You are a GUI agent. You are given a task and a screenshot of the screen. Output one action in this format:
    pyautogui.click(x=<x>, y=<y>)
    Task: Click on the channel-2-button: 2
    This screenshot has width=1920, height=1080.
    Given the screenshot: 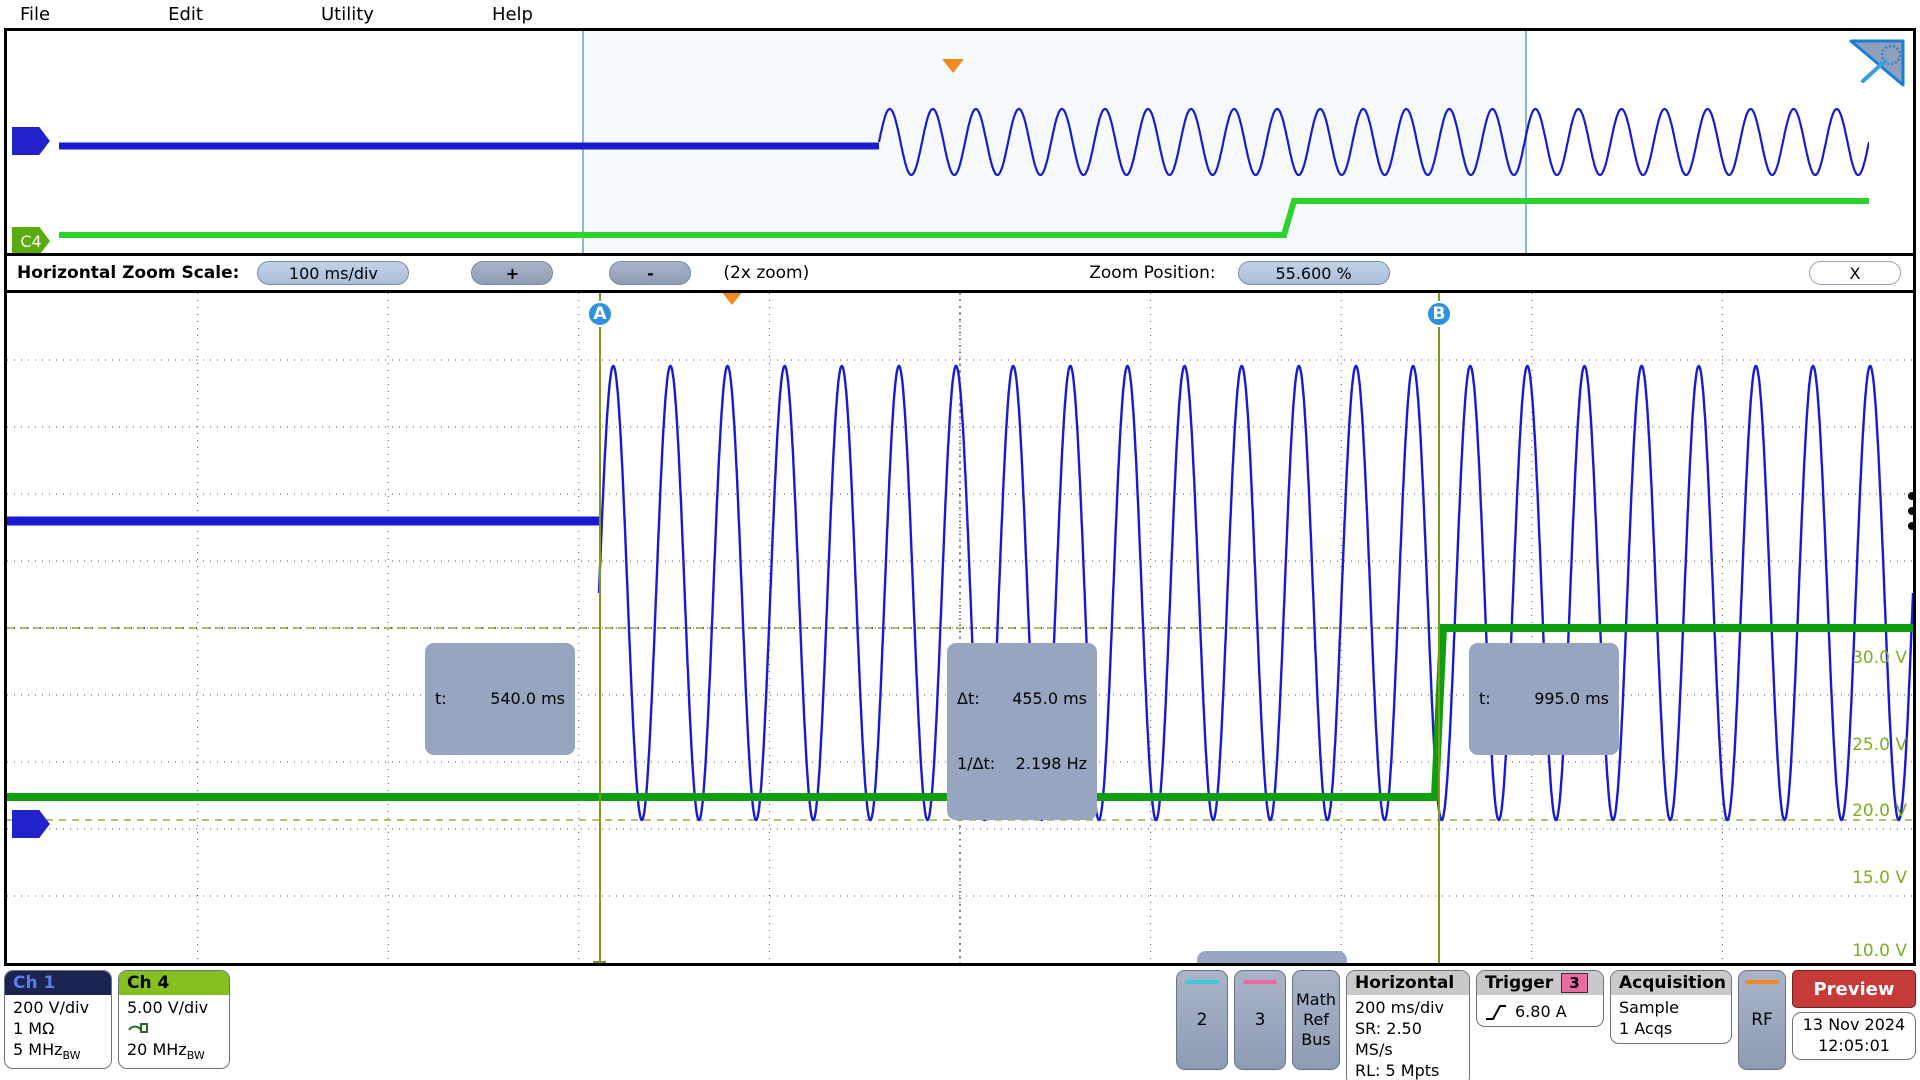 What is the action you would take?
    pyautogui.click(x=1202, y=1020)
    